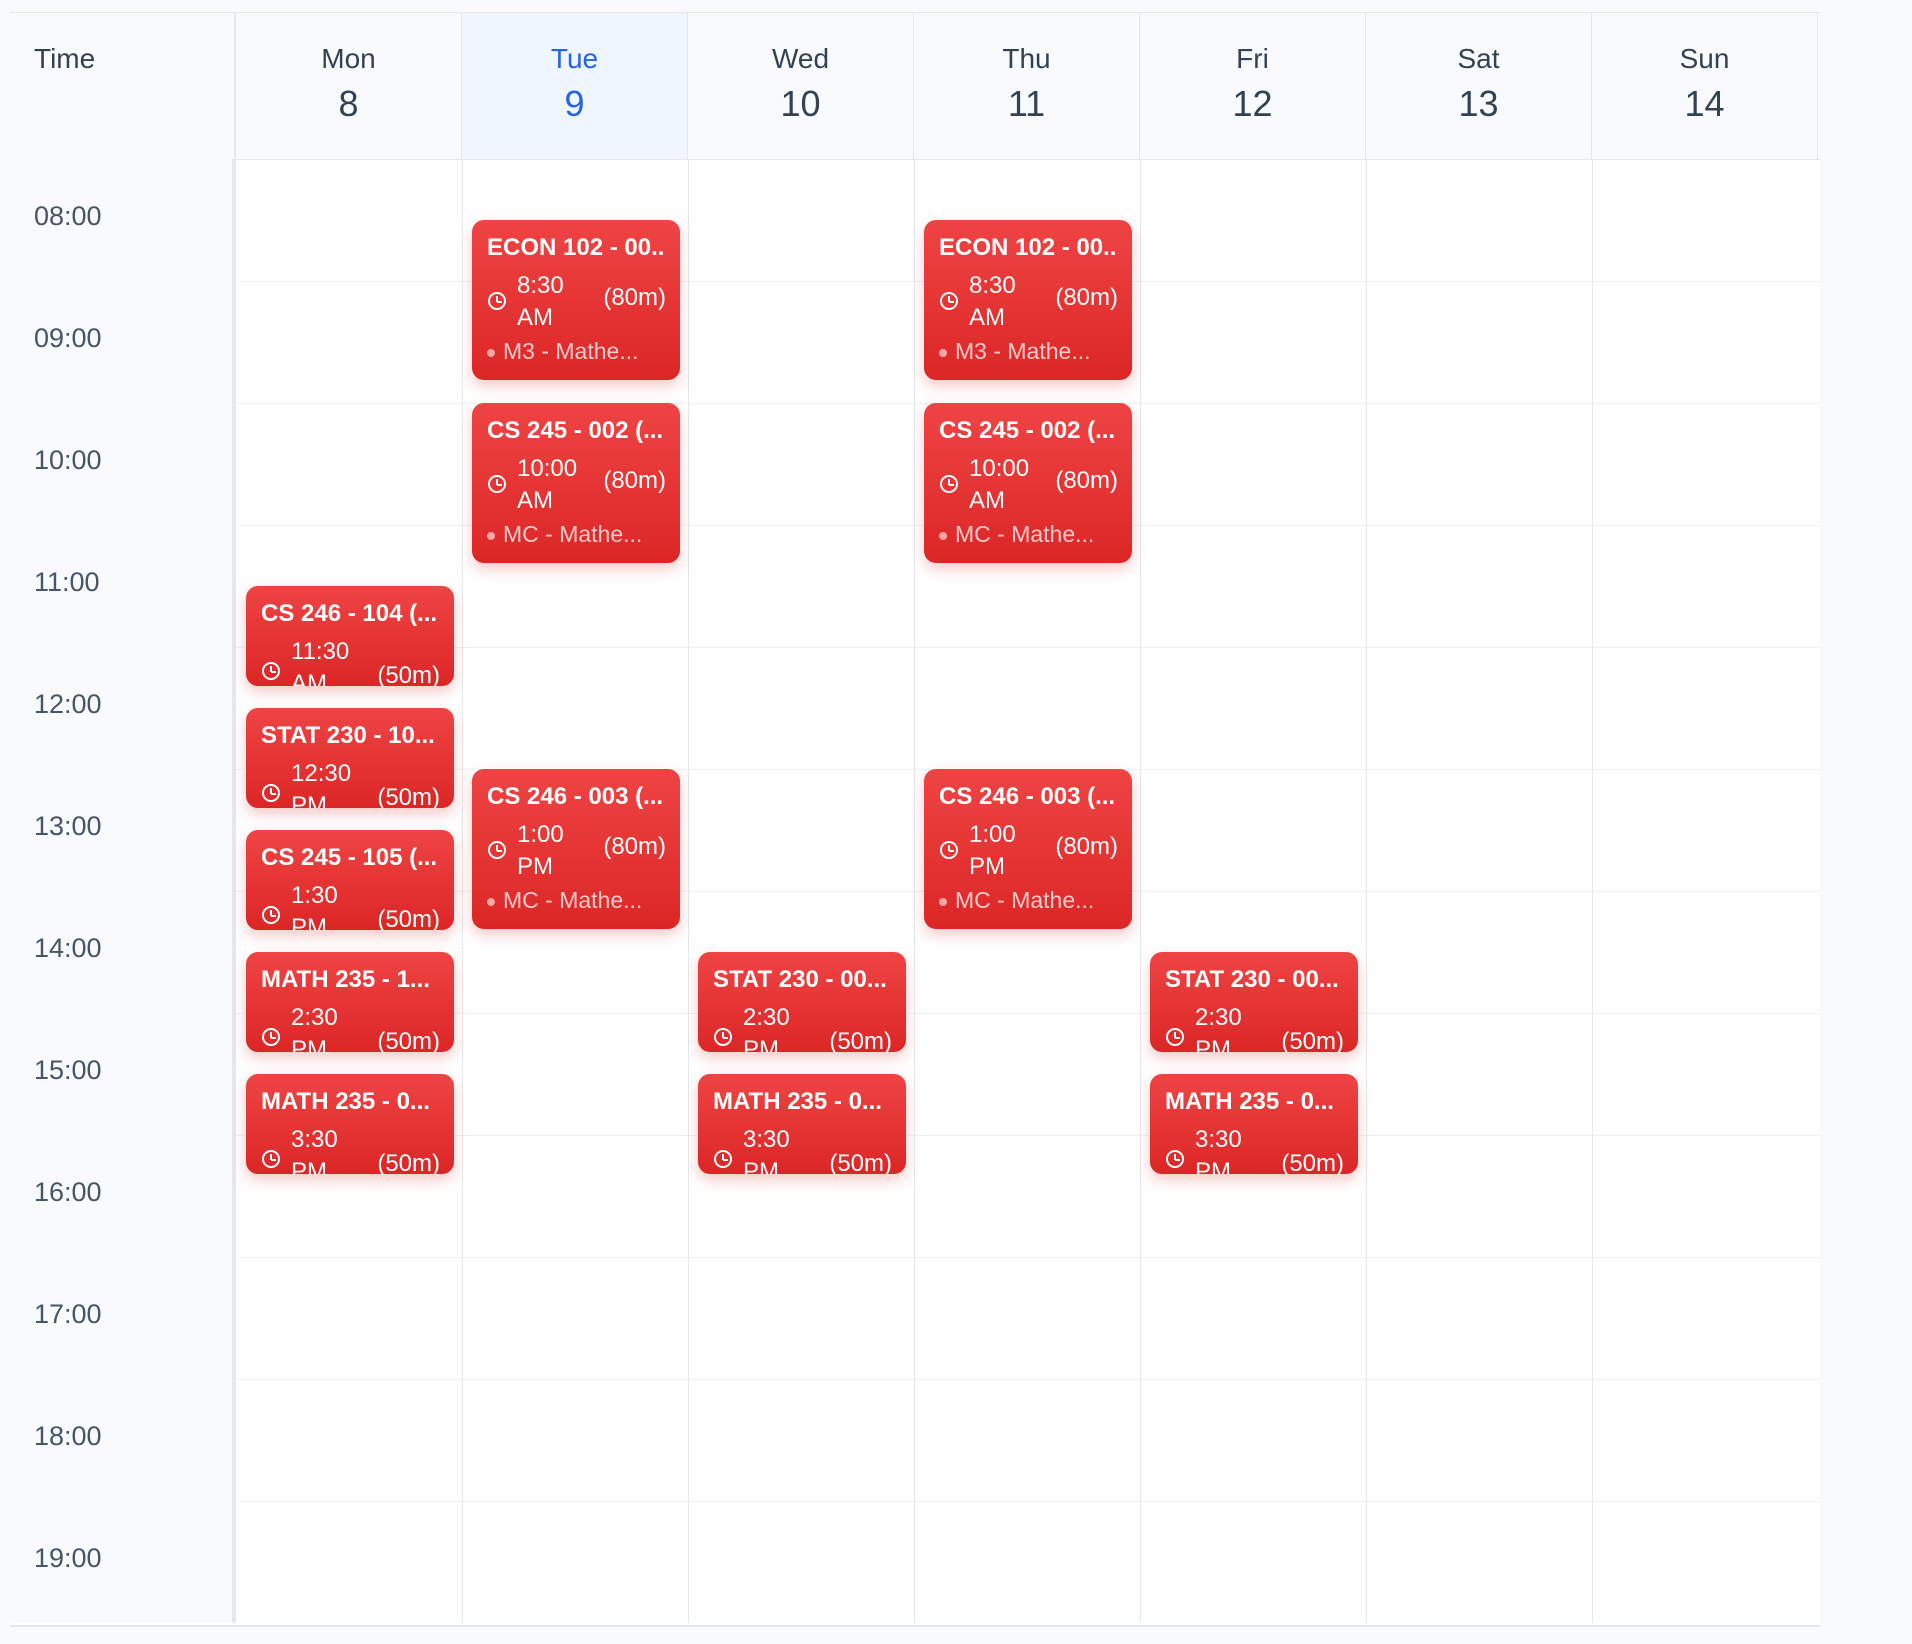  What do you see at coordinates (68, 1436) in the screenshot?
I see `time-label: 18:00` at bounding box center [68, 1436].